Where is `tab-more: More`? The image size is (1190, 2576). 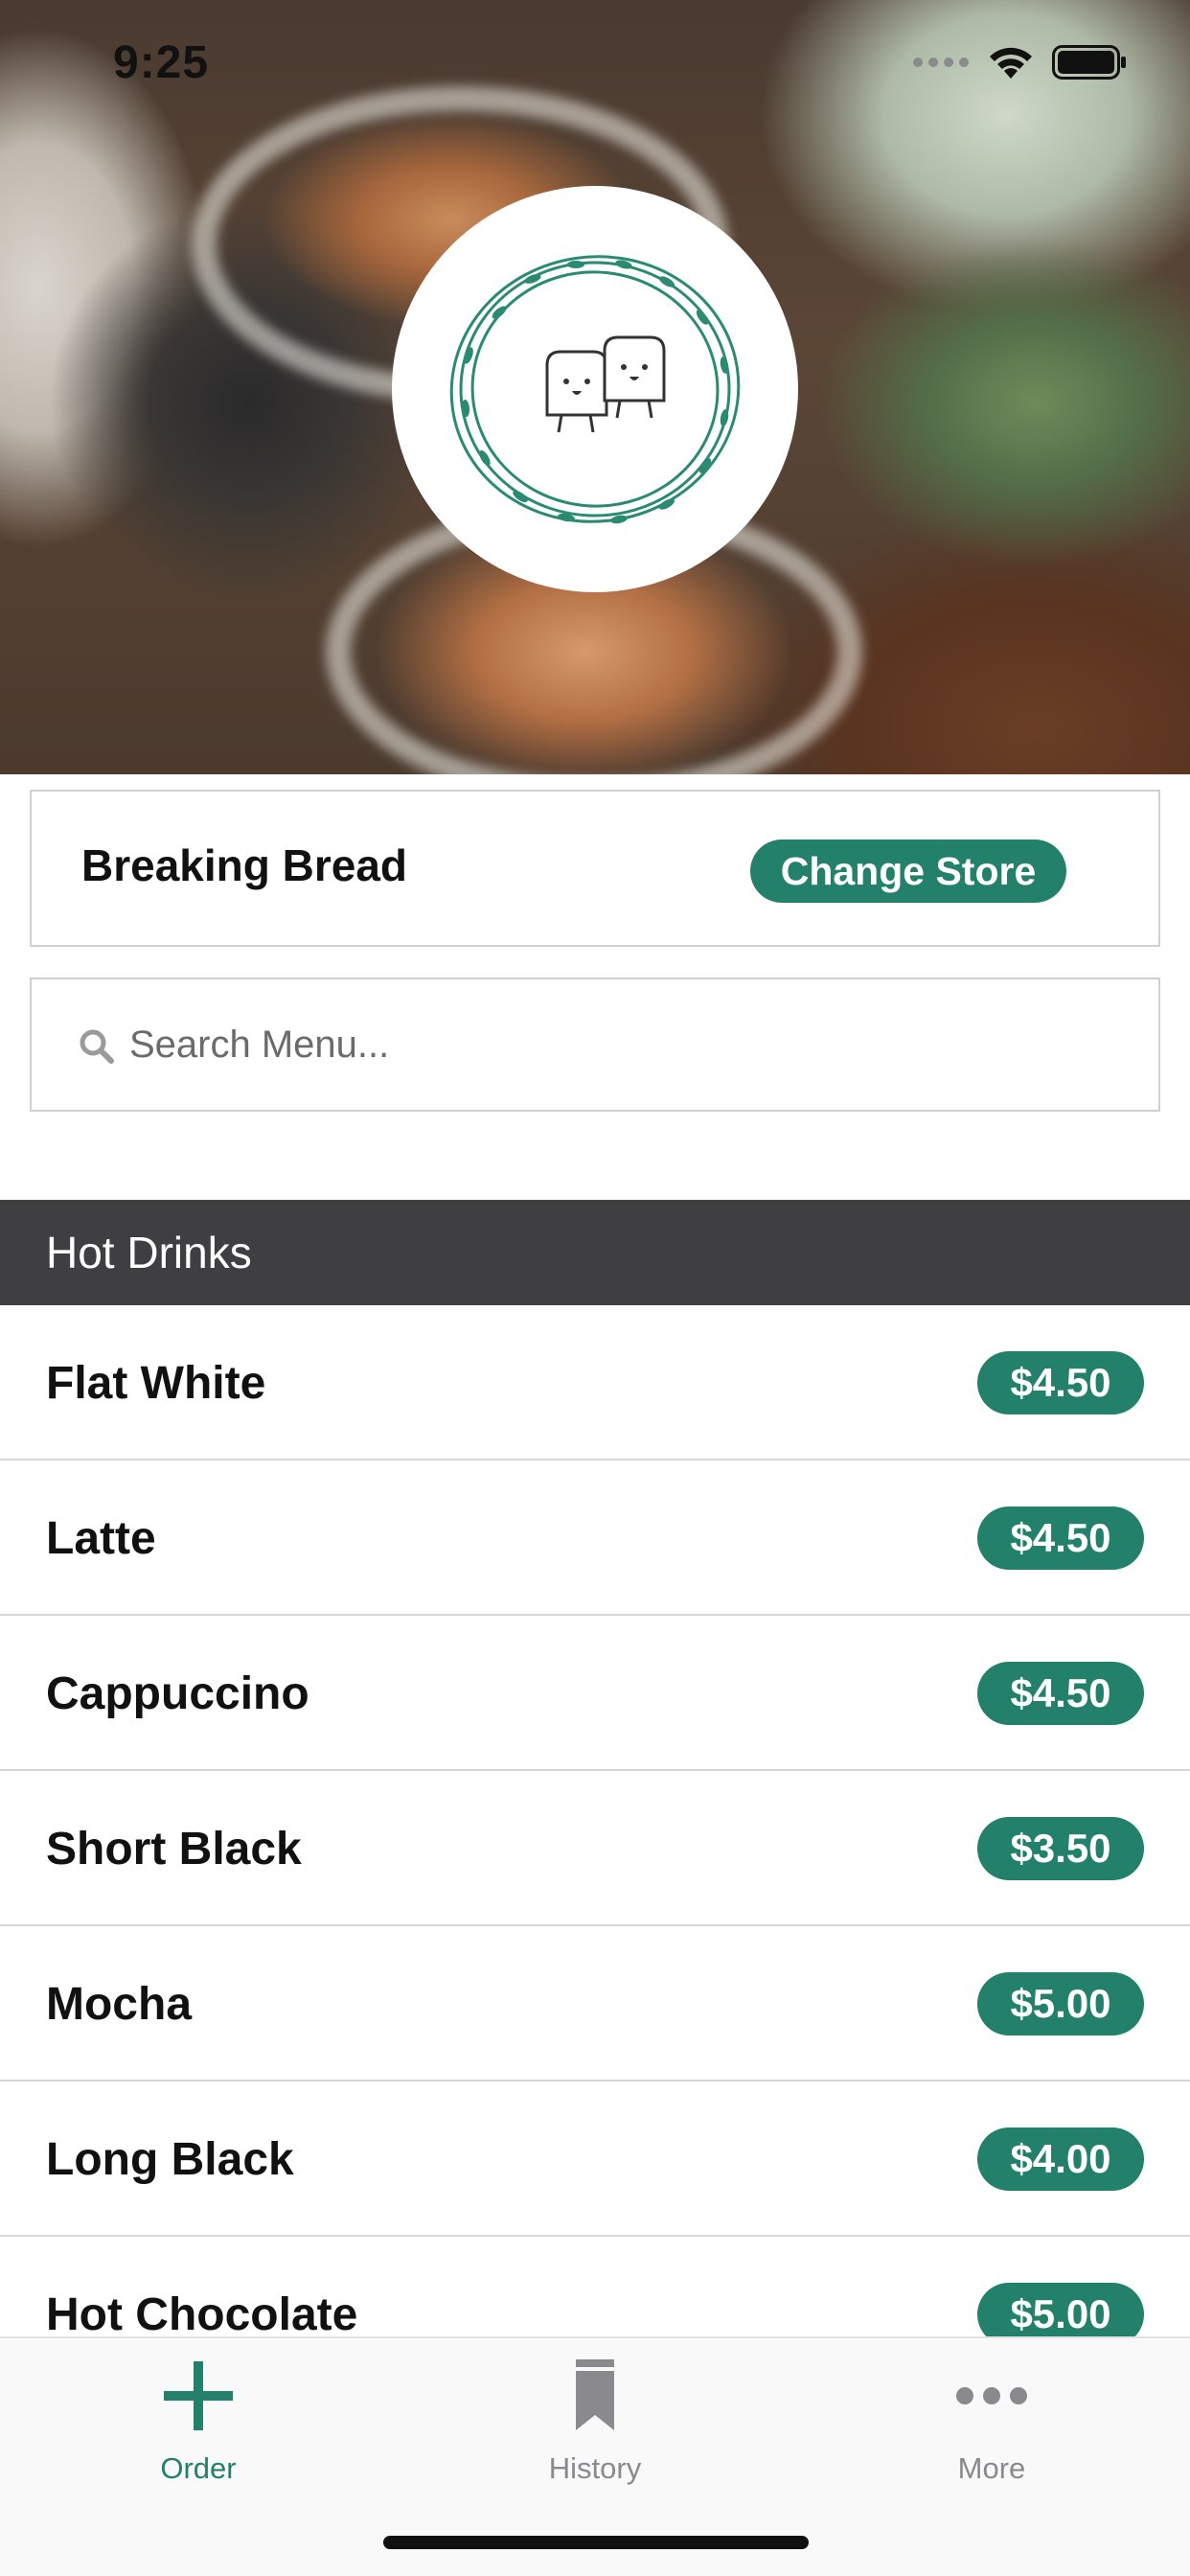 tab-more: More is located at coordinates (991, 2419).